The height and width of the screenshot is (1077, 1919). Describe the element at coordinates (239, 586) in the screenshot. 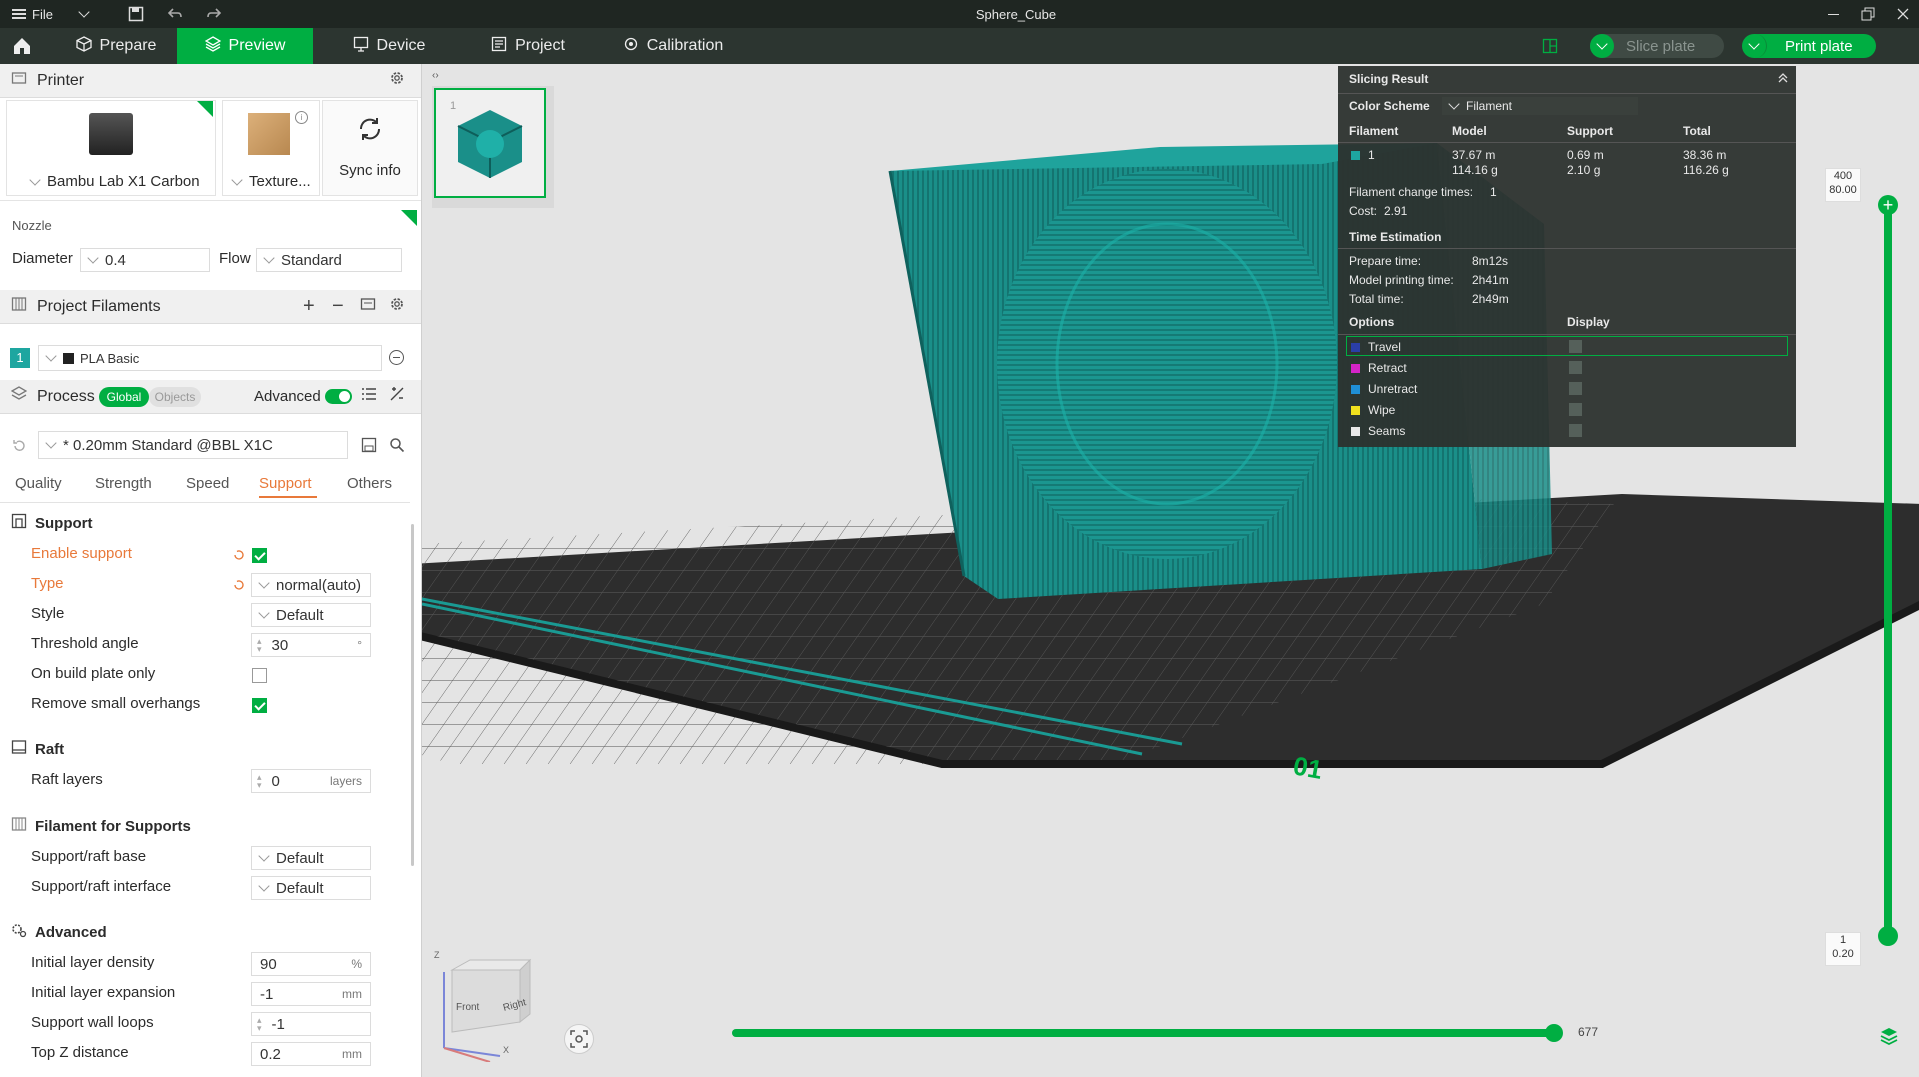

I see `reset-support-type-icon` at that location.